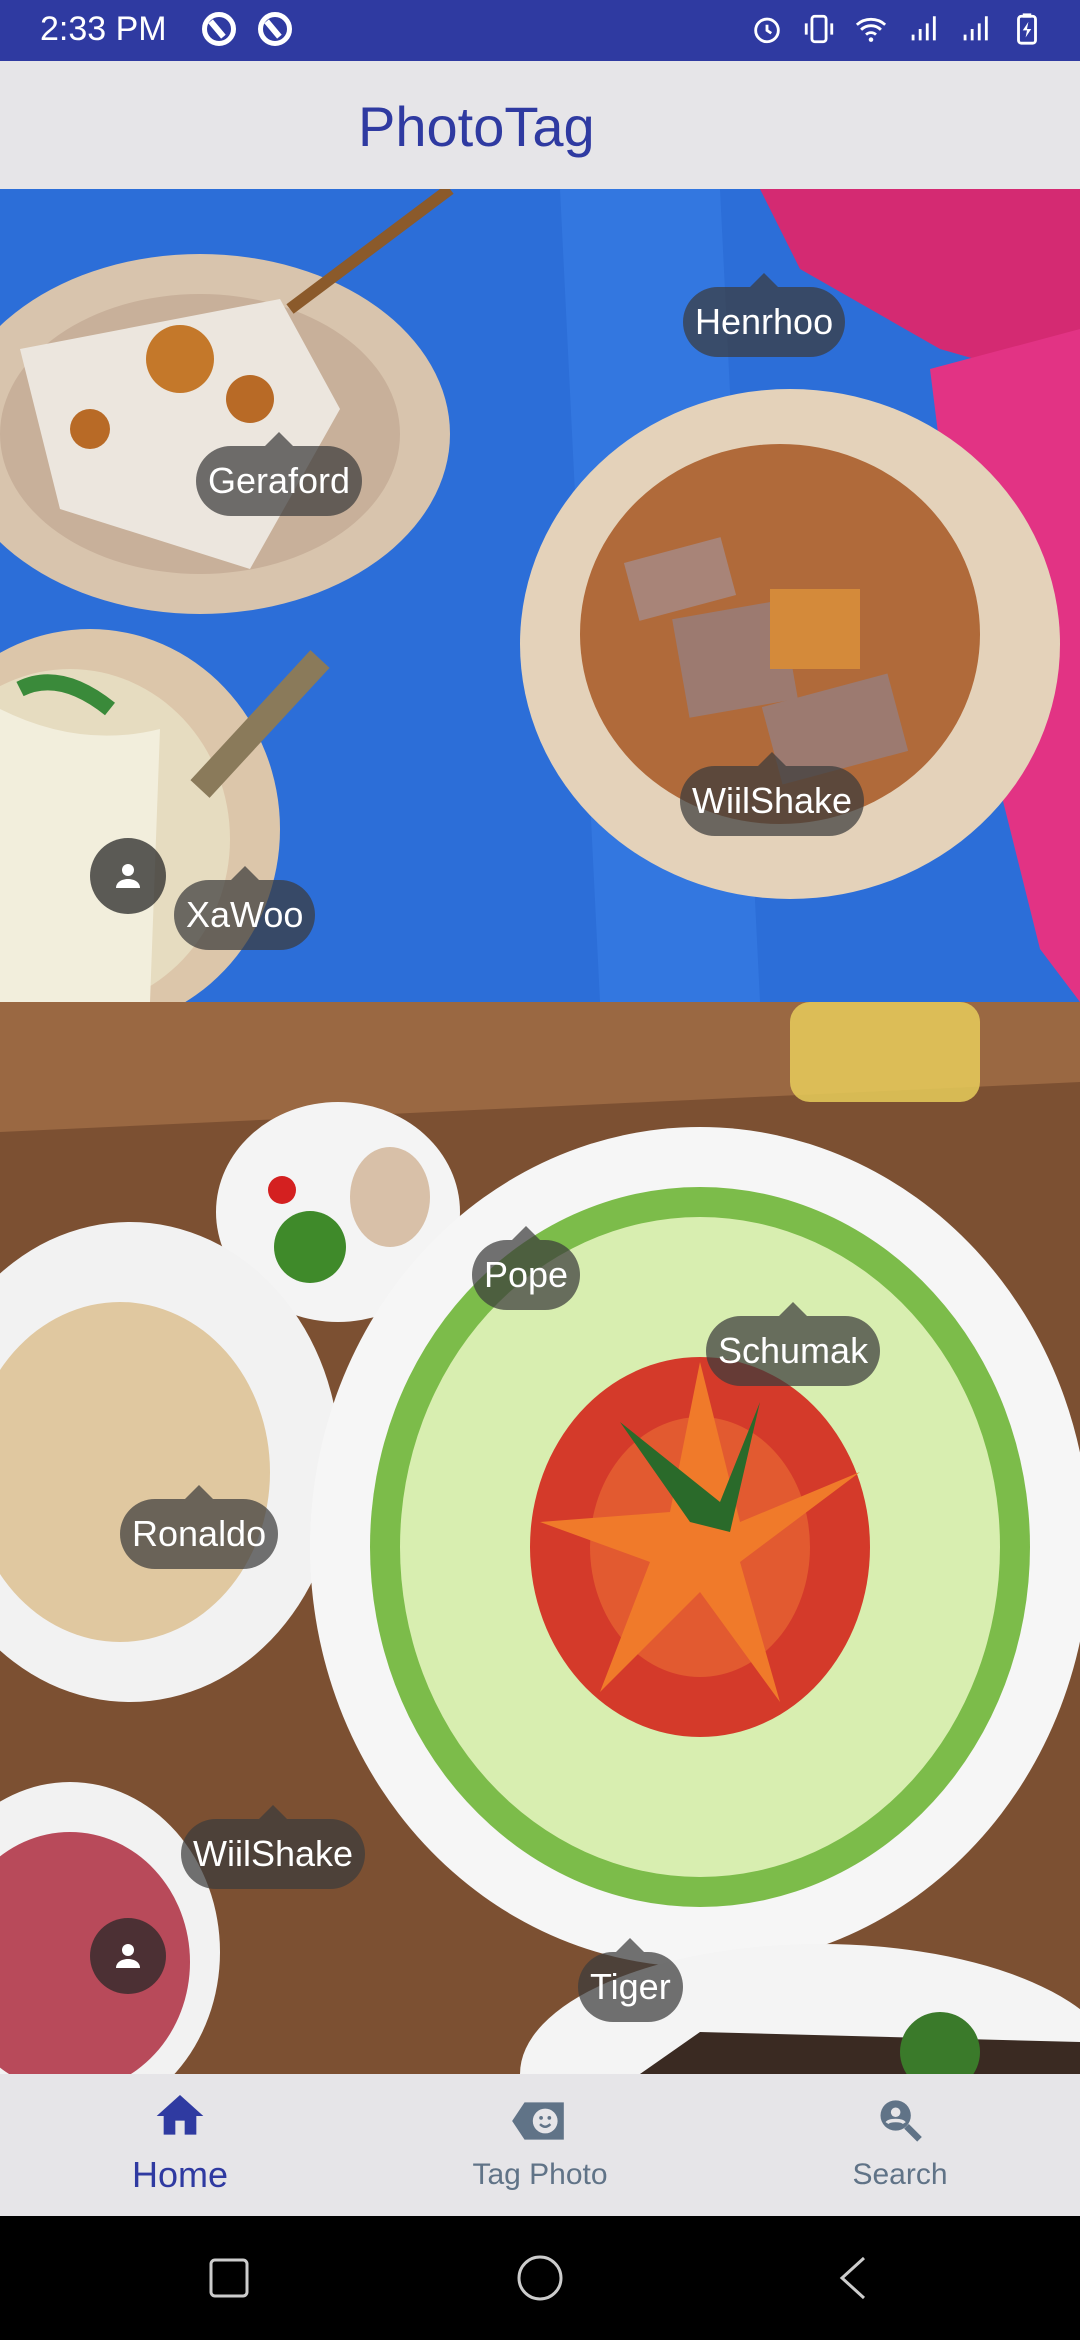 The width and height of the screenshot is (1080, 2340). What do you see at coordinates (764, 315) in the screenshot?
I see `photo-tag: Henrhoo` at bounding box center [764, 315].